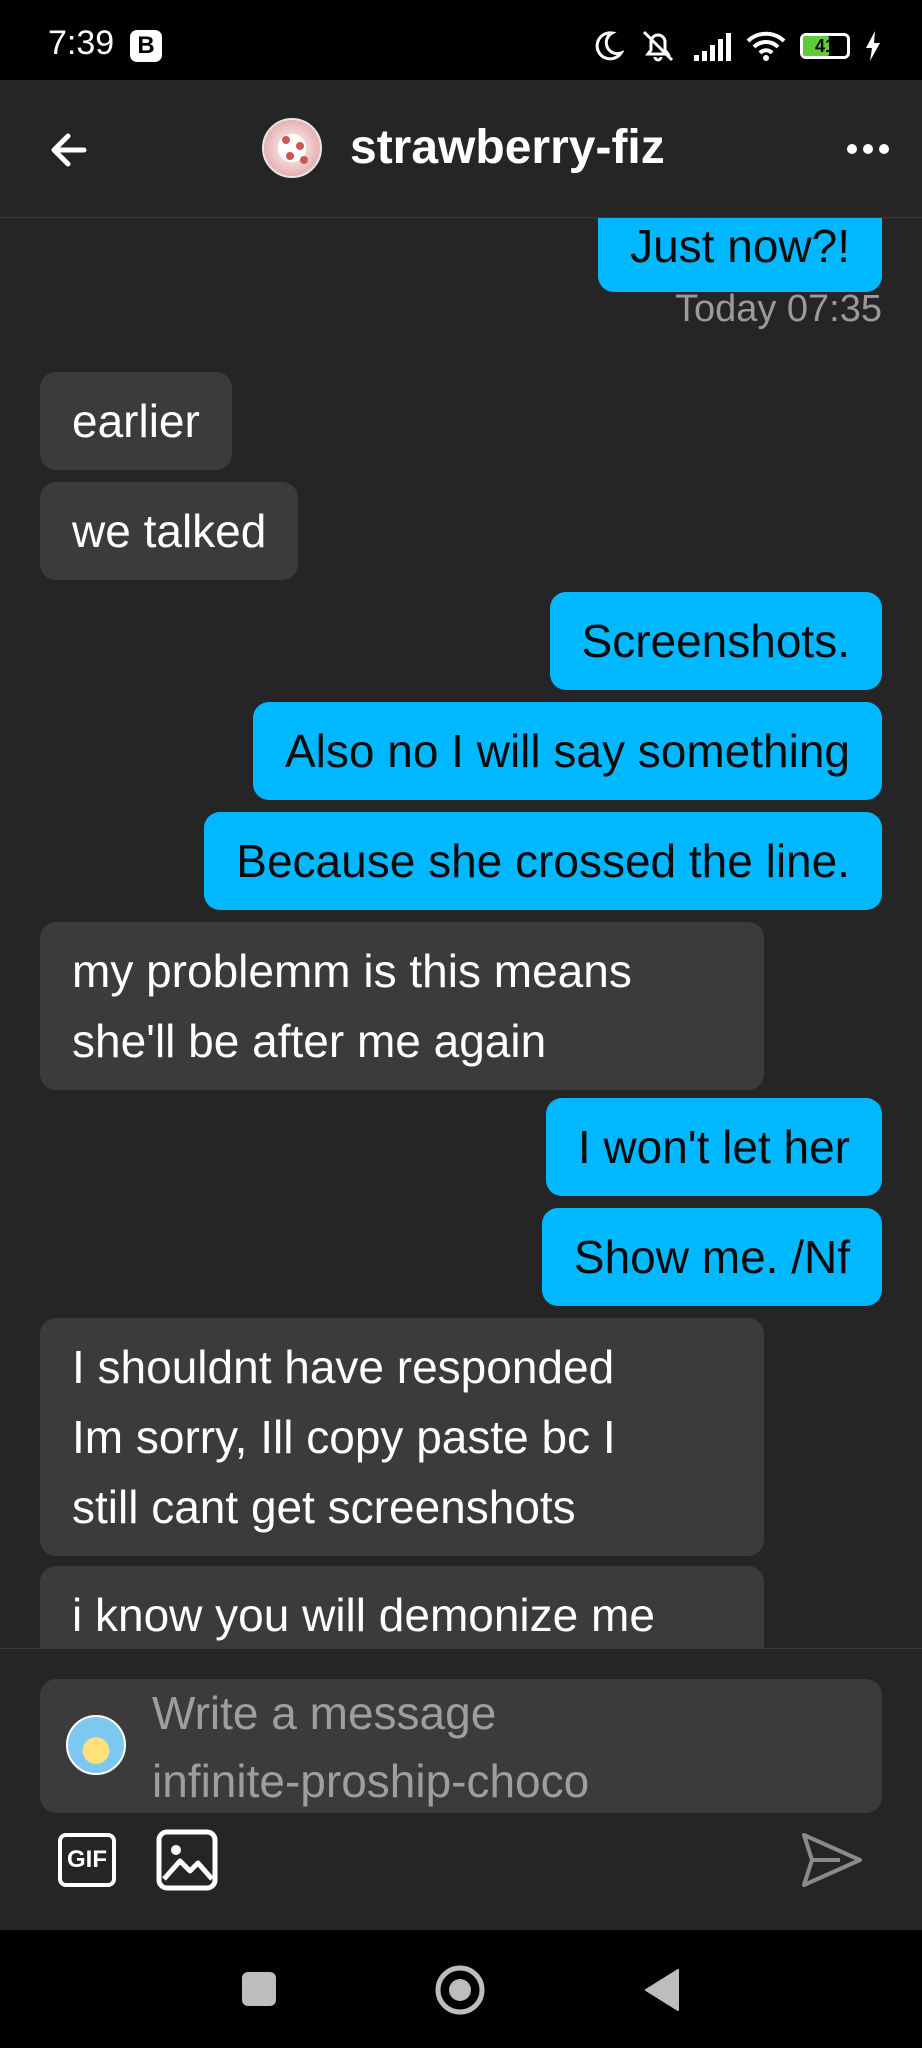 The image size is (922, 2048). What do you see at coordinates (146, 46) in the screenshot?
I see `notification-badge-icon: B` at bounding box center [146, 46].